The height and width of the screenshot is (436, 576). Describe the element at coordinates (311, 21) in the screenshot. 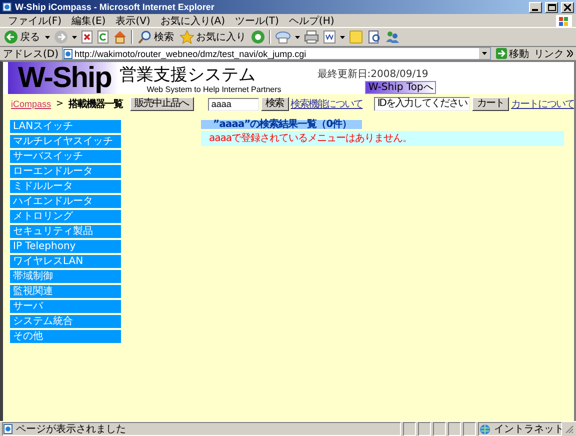

I see `menu-item: ヘルプ(H)` at that location.